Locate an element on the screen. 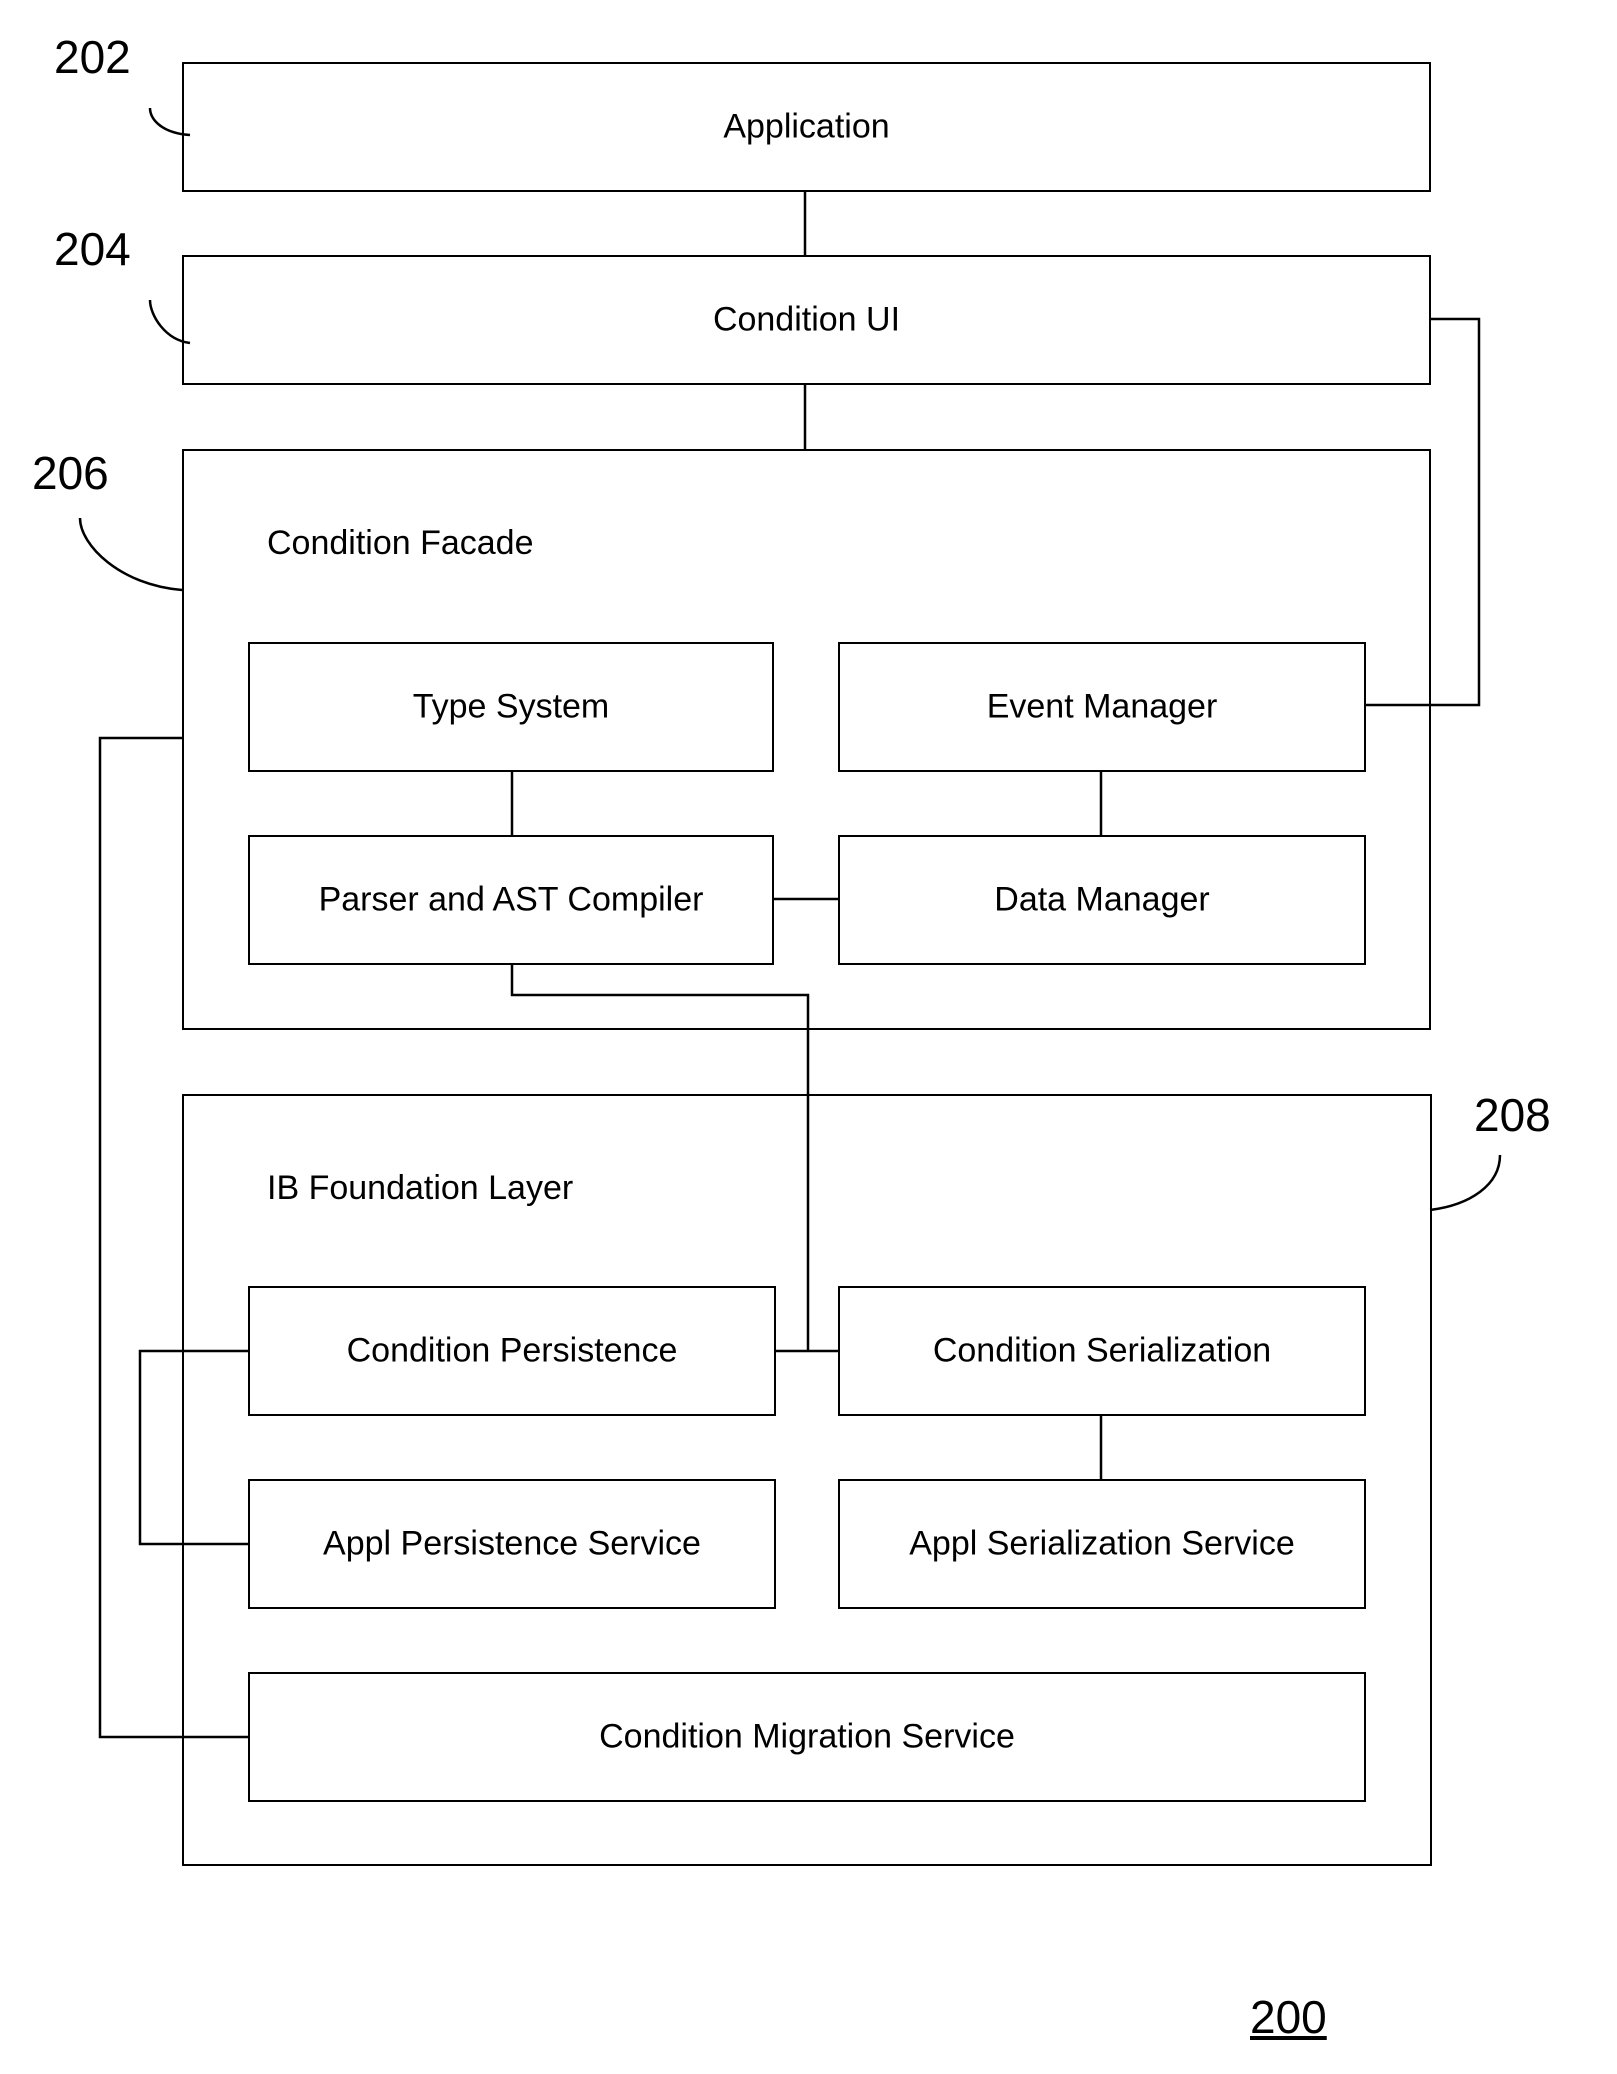 The image size is (1617, 2074). appl-serialization-service-label: Appl Serialization Service is located at coordinates (1102, 1543).